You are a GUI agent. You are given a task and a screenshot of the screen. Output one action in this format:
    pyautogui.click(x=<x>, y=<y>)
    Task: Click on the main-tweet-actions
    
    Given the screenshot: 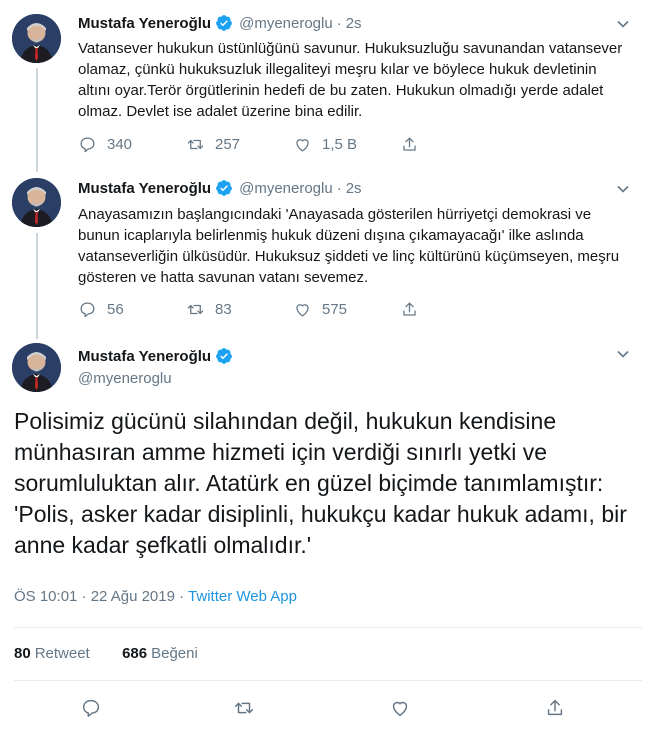 What is the action you would take?
    pyautogui.click(x=319, y=708)
    